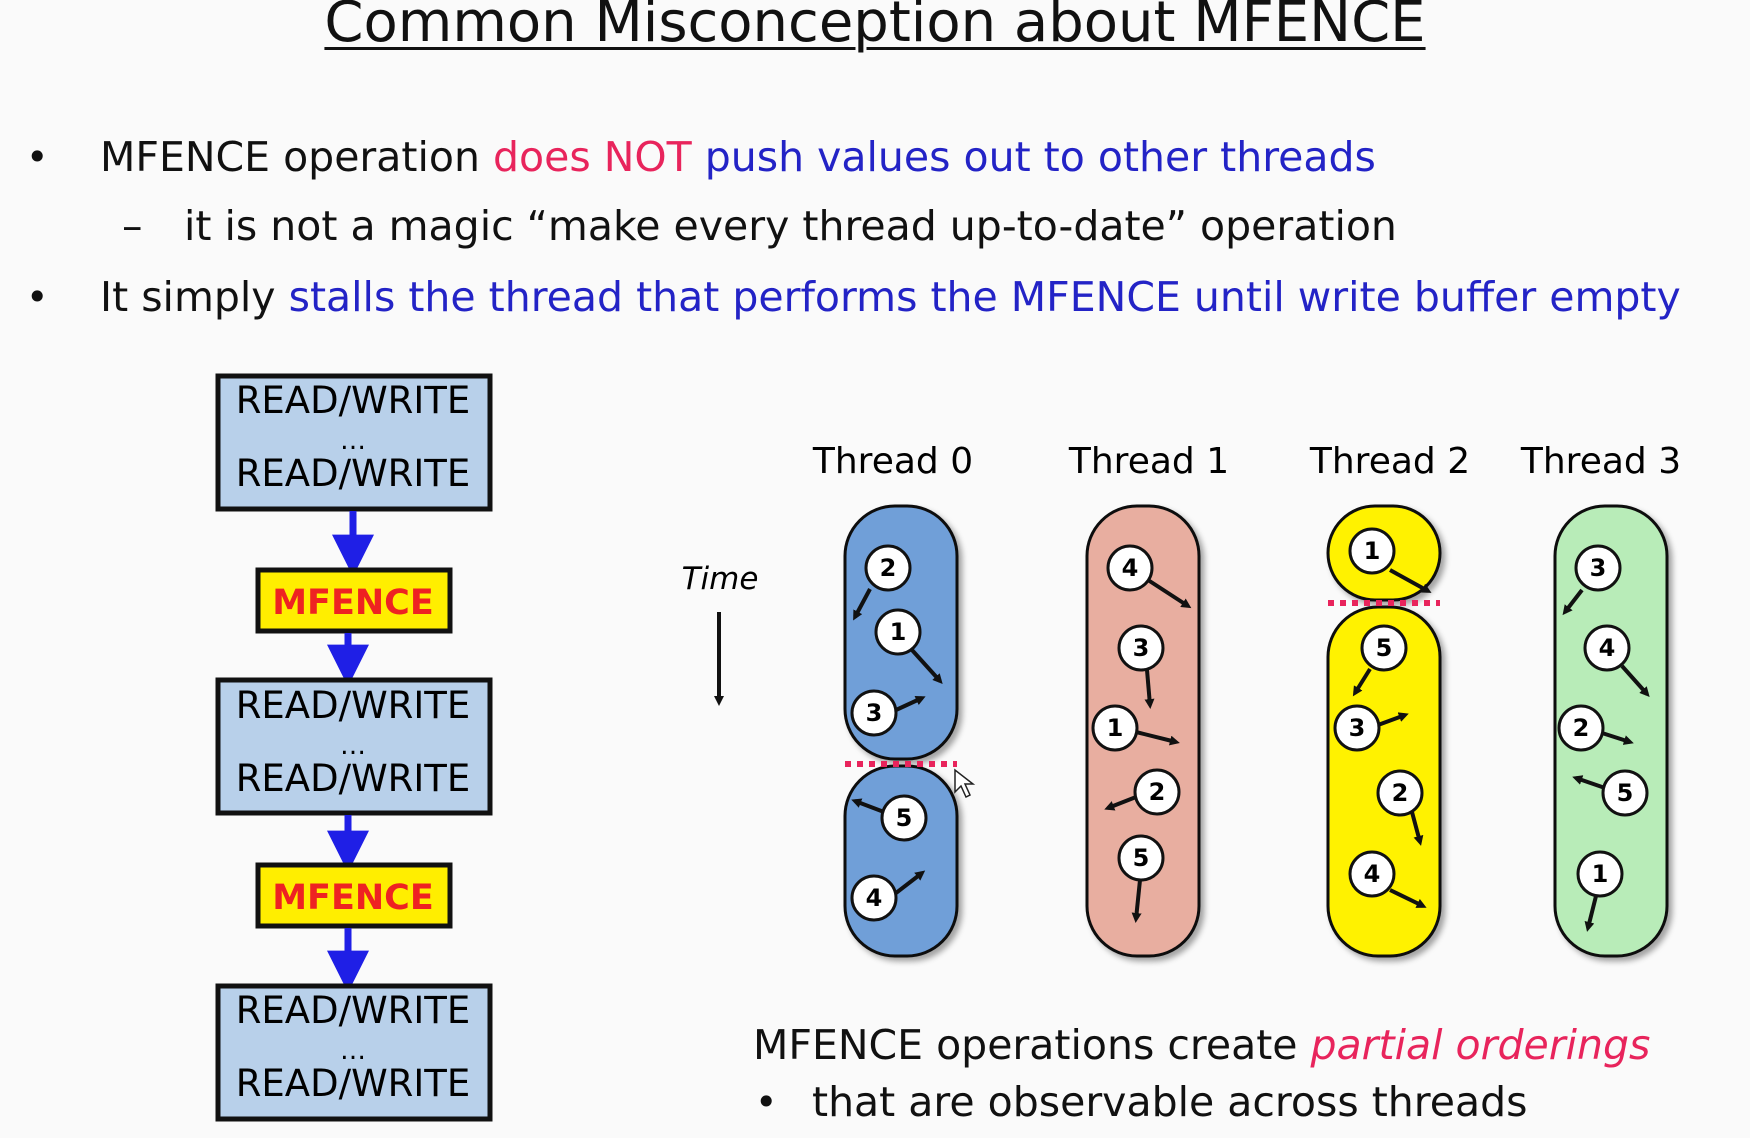  What do you see at coordinates (354, 1052) in the screenshot?
I see `rw-block-3: READ/WRITE … READ/WRITE` at bounding box center [354, 1052].